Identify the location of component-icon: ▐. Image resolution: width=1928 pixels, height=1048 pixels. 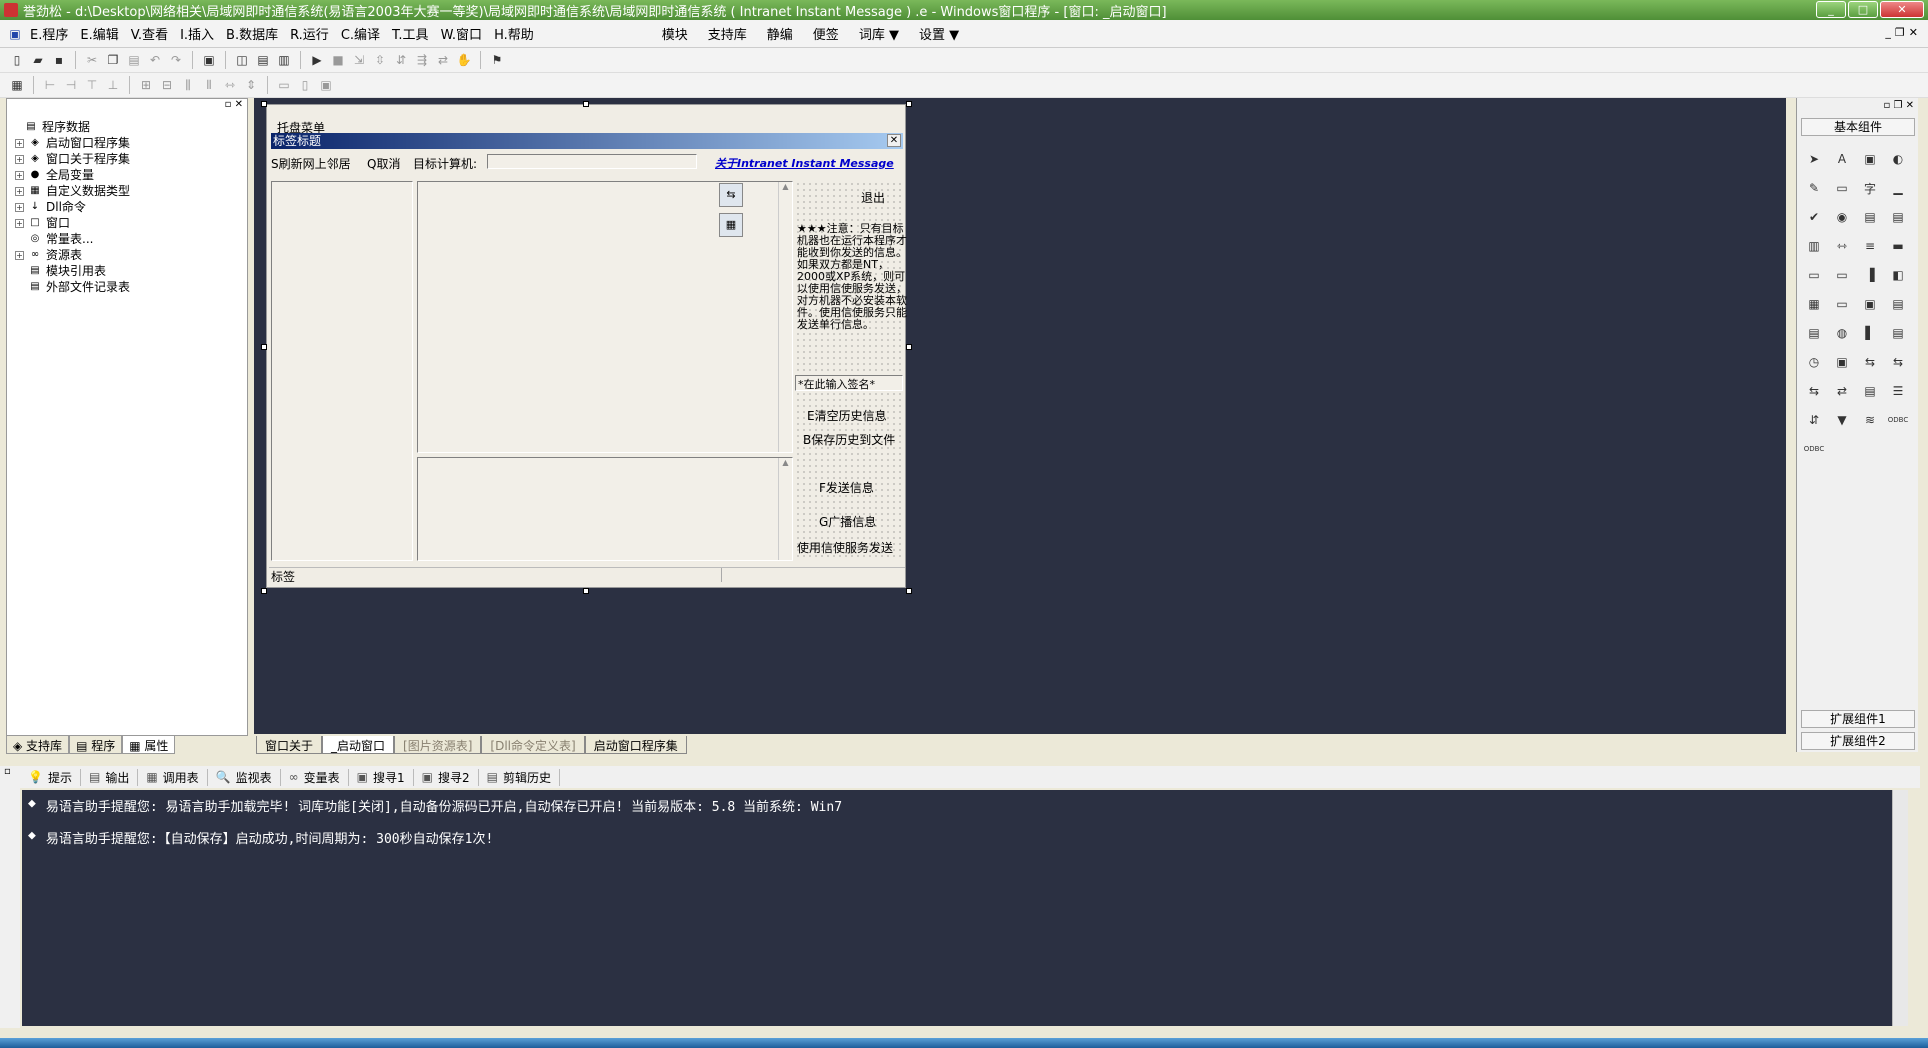
(1870, 275).